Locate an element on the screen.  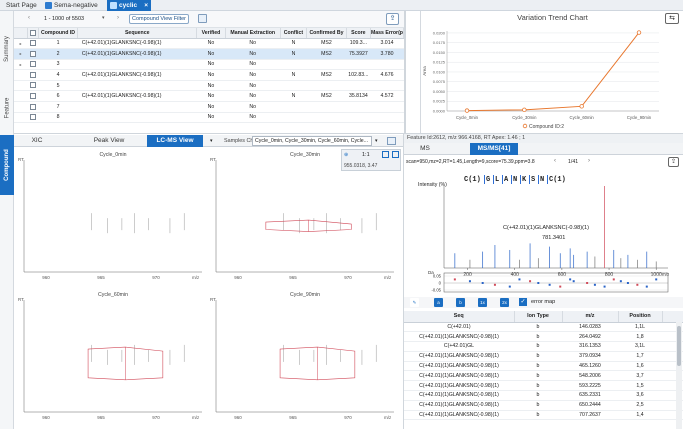
page-range-select: 1 - 1000 of 5503 is located at coordinates (64, 19).